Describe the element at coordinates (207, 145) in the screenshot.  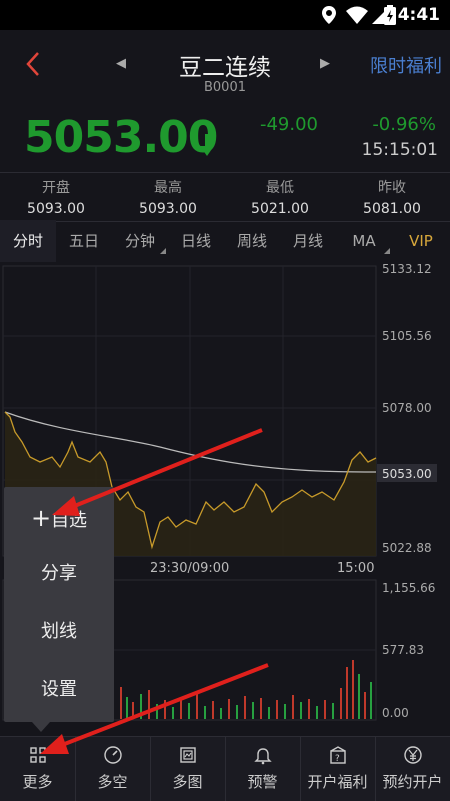
I see `down-arrow-icon` at that location.